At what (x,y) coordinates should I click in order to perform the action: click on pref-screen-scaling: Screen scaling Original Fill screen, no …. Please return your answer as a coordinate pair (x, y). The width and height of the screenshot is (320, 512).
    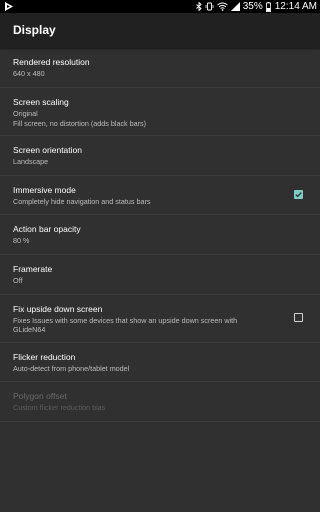
    Looking at the image, I should click on (160, 112).